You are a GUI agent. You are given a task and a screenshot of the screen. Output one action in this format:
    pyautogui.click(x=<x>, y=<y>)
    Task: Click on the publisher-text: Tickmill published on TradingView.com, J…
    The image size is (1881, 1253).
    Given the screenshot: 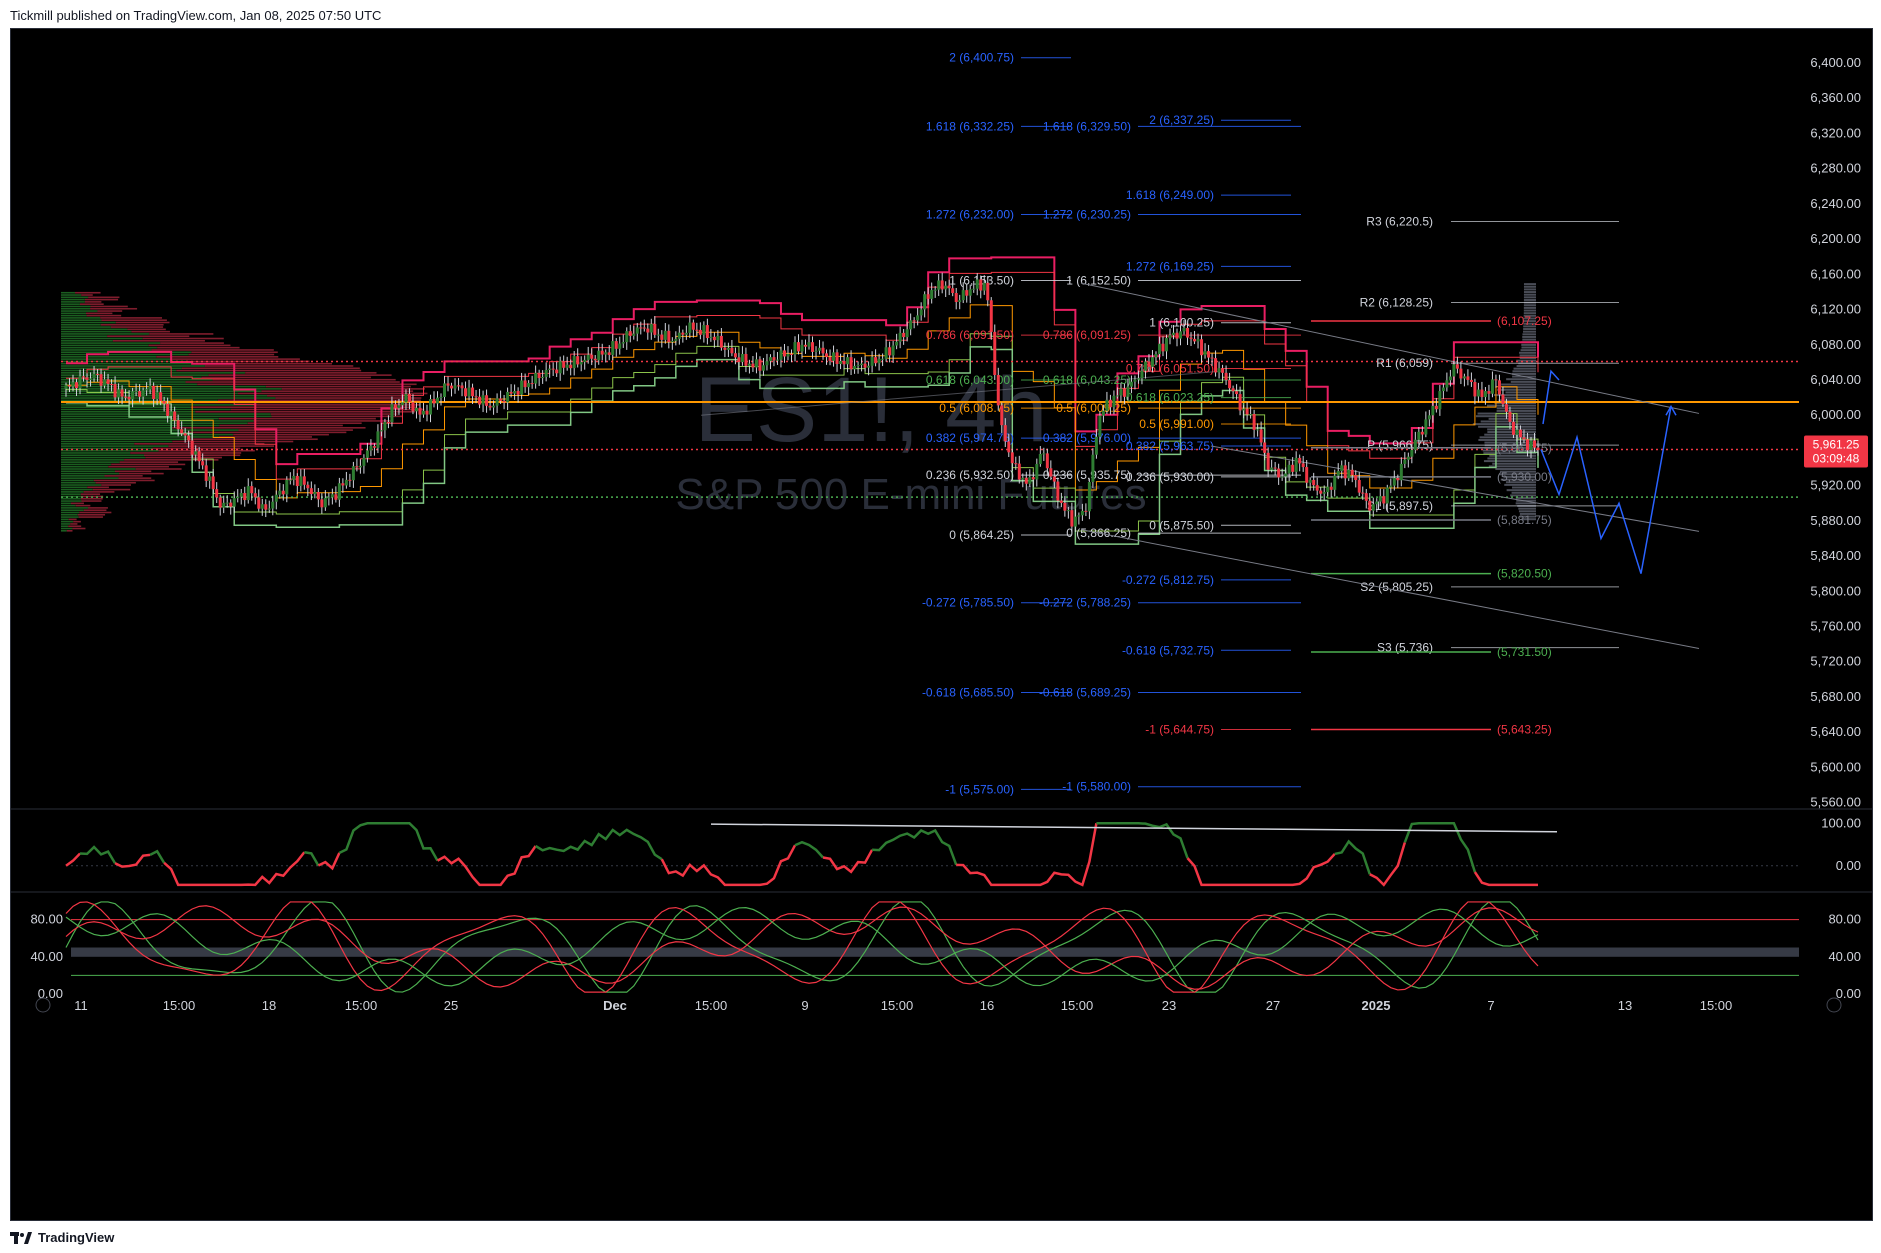 What is the action you would take?
    pyautogui.click(x=195, y=15)
    